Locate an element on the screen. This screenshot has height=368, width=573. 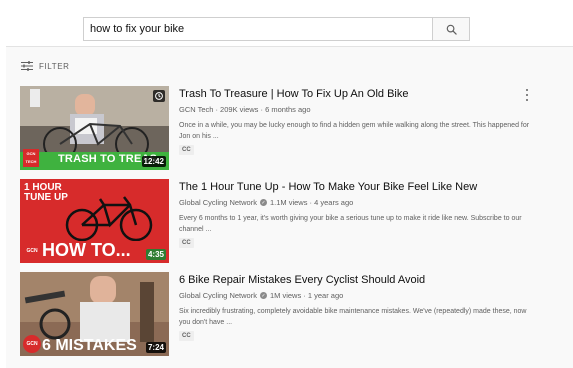
video-duration: 4:35 is located at coordinates (155, 254).